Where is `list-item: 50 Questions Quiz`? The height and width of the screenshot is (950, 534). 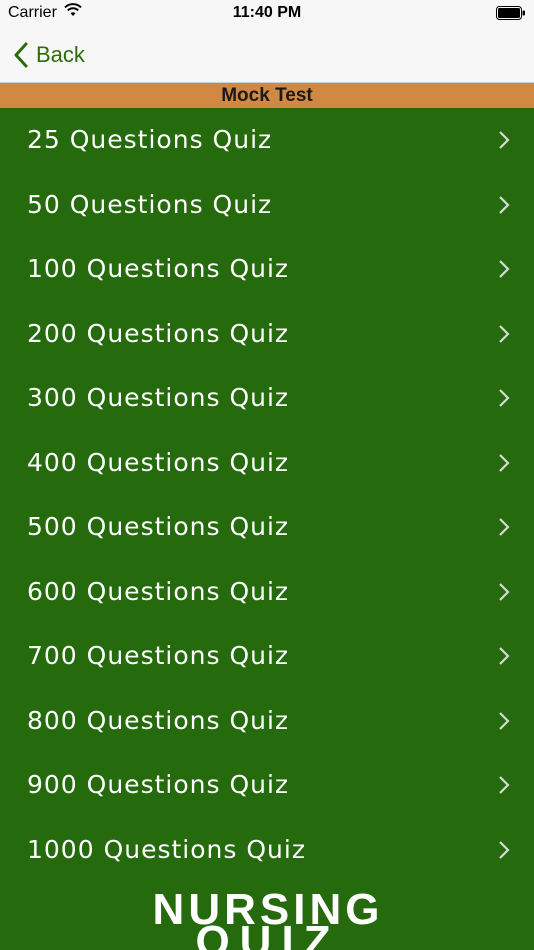 list-item: 50 Questions Quiz is located at coordinates (267, 209).